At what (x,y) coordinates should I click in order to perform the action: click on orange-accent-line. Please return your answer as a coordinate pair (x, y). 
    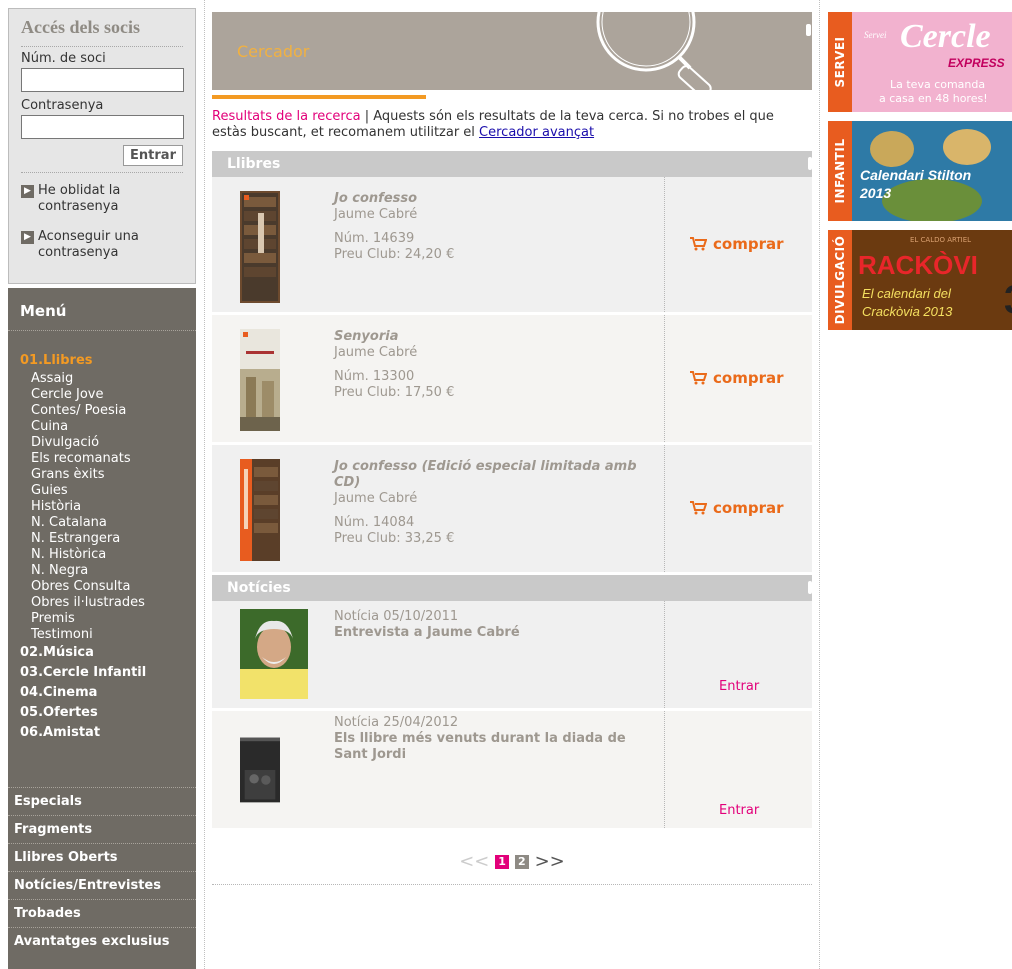
    Looking at the image, I should click on (319, 97).